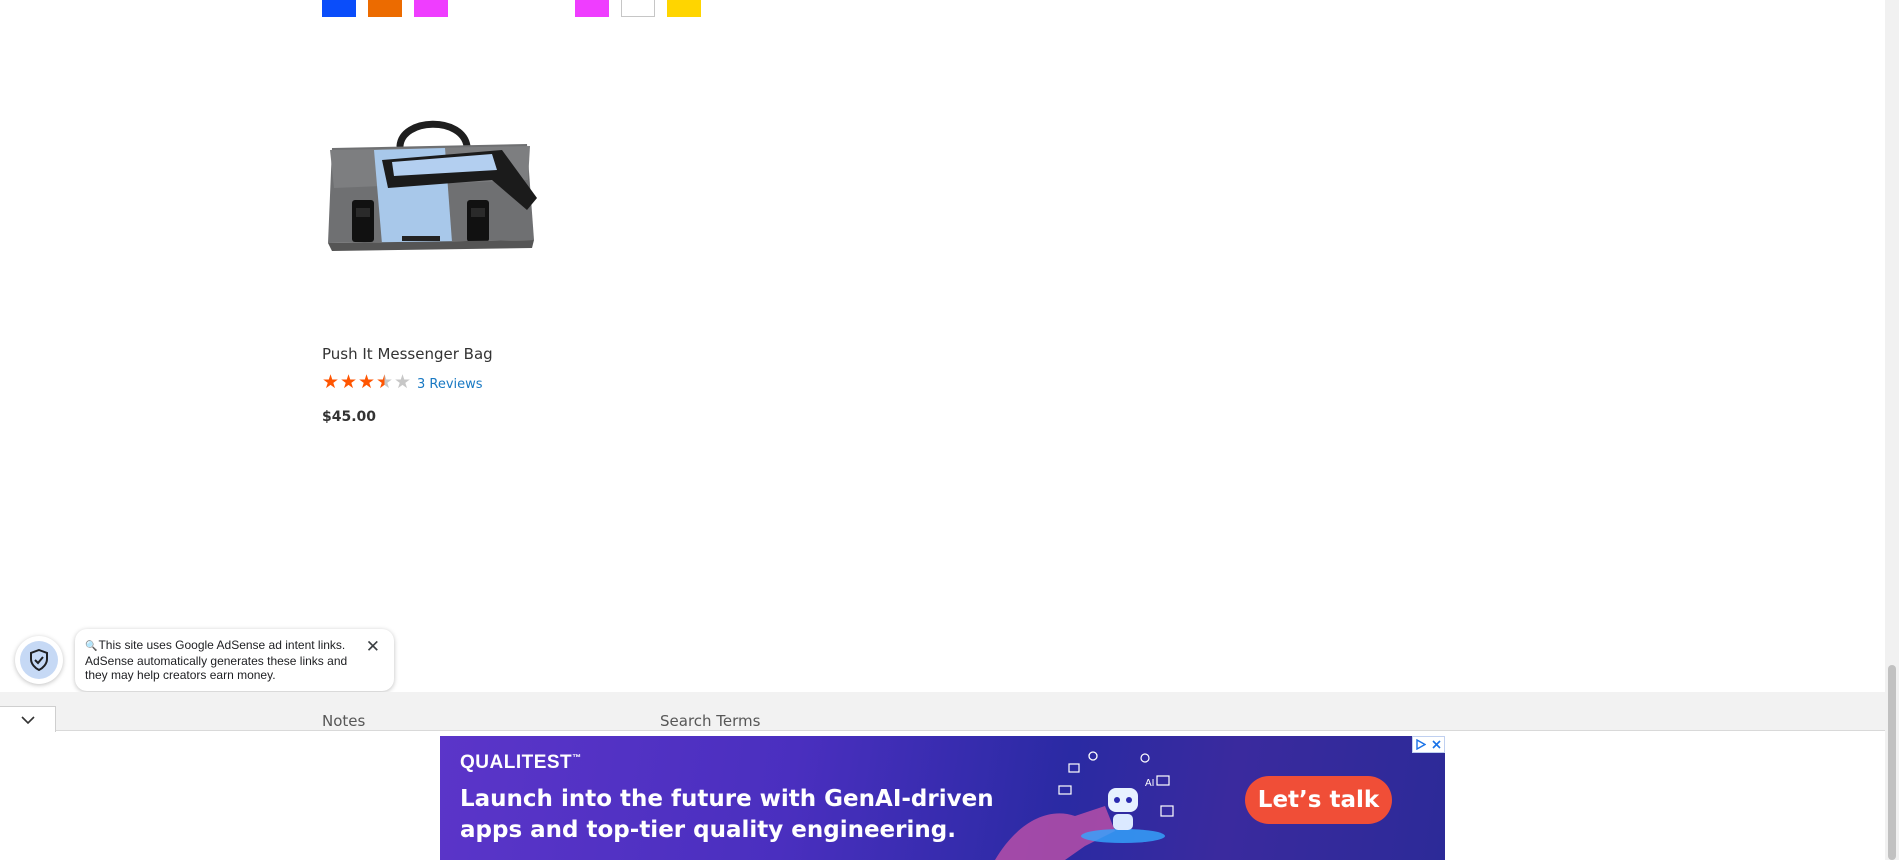 Image resolution: width=1899 pixels, height=860 pixels. Describe the element at coordinates (684, 8) in the screenshot. I see `color-swatch-yellow` at that location.